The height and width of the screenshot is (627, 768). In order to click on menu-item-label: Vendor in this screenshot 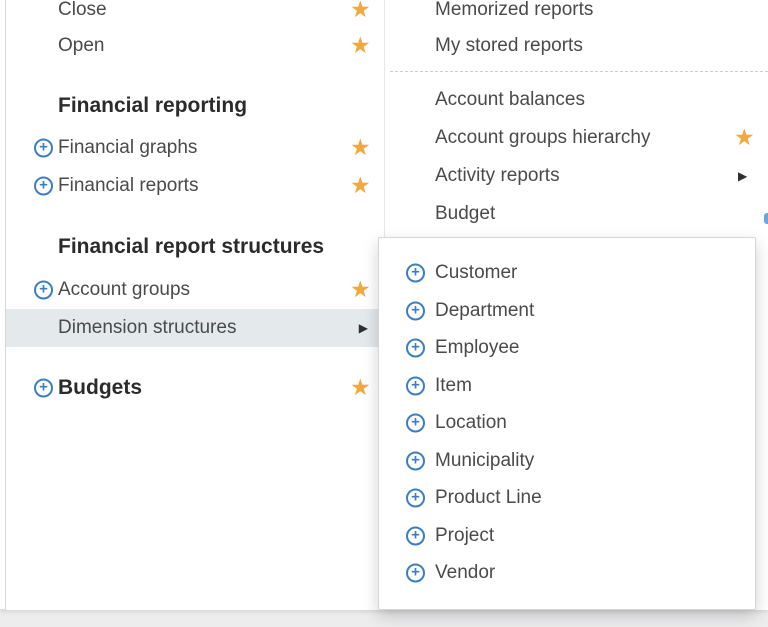, I will do `click(465, 572)`.